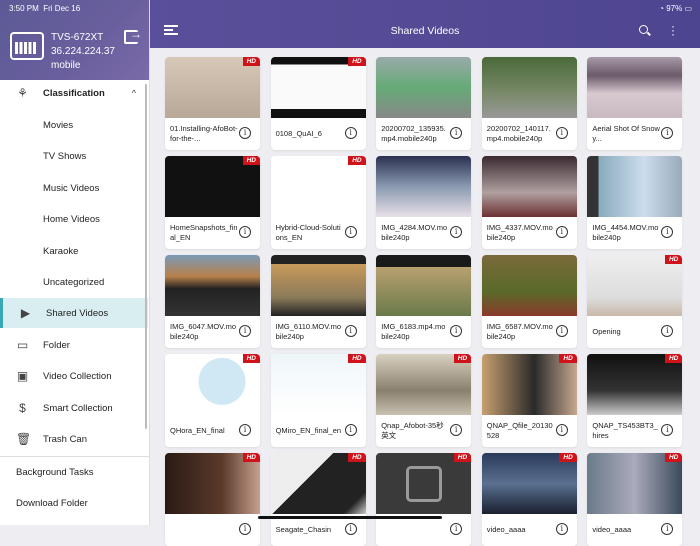  What do you see at coordinates (204, 530) in the screenshot?
I see `video-title` at bounding box center [204, 530].